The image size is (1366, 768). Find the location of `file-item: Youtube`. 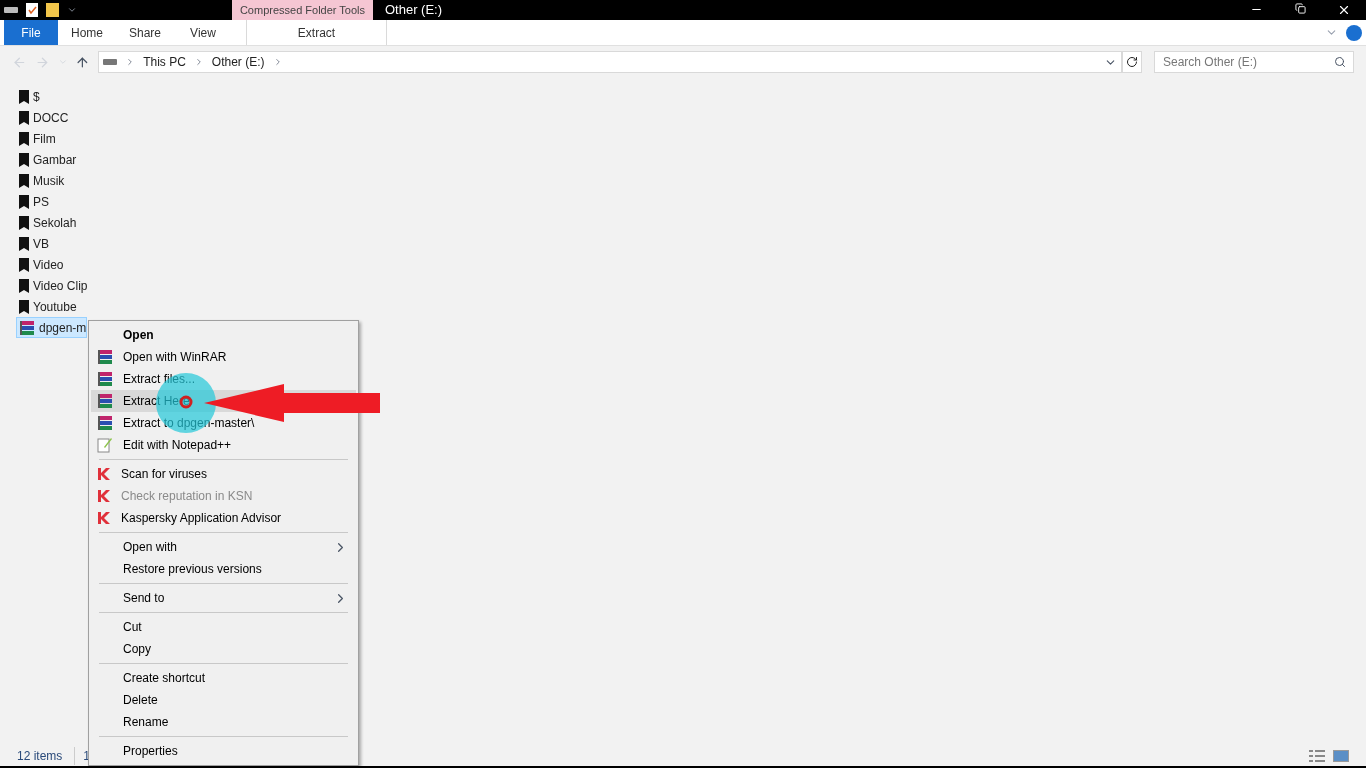

file-item: Youtube is located at coordinates (47, 306).